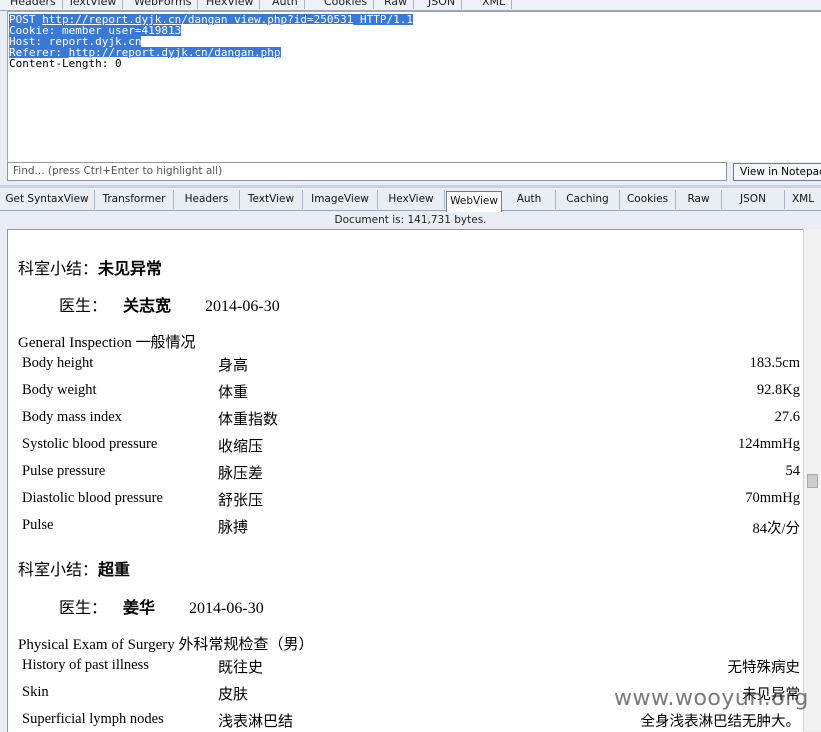 Image resolution: width=821 pixels, height=732 pixels. Describe the element at coordinates (241, 447) in the screenshot. I see `row-label-cn: 收缩压` at that location.